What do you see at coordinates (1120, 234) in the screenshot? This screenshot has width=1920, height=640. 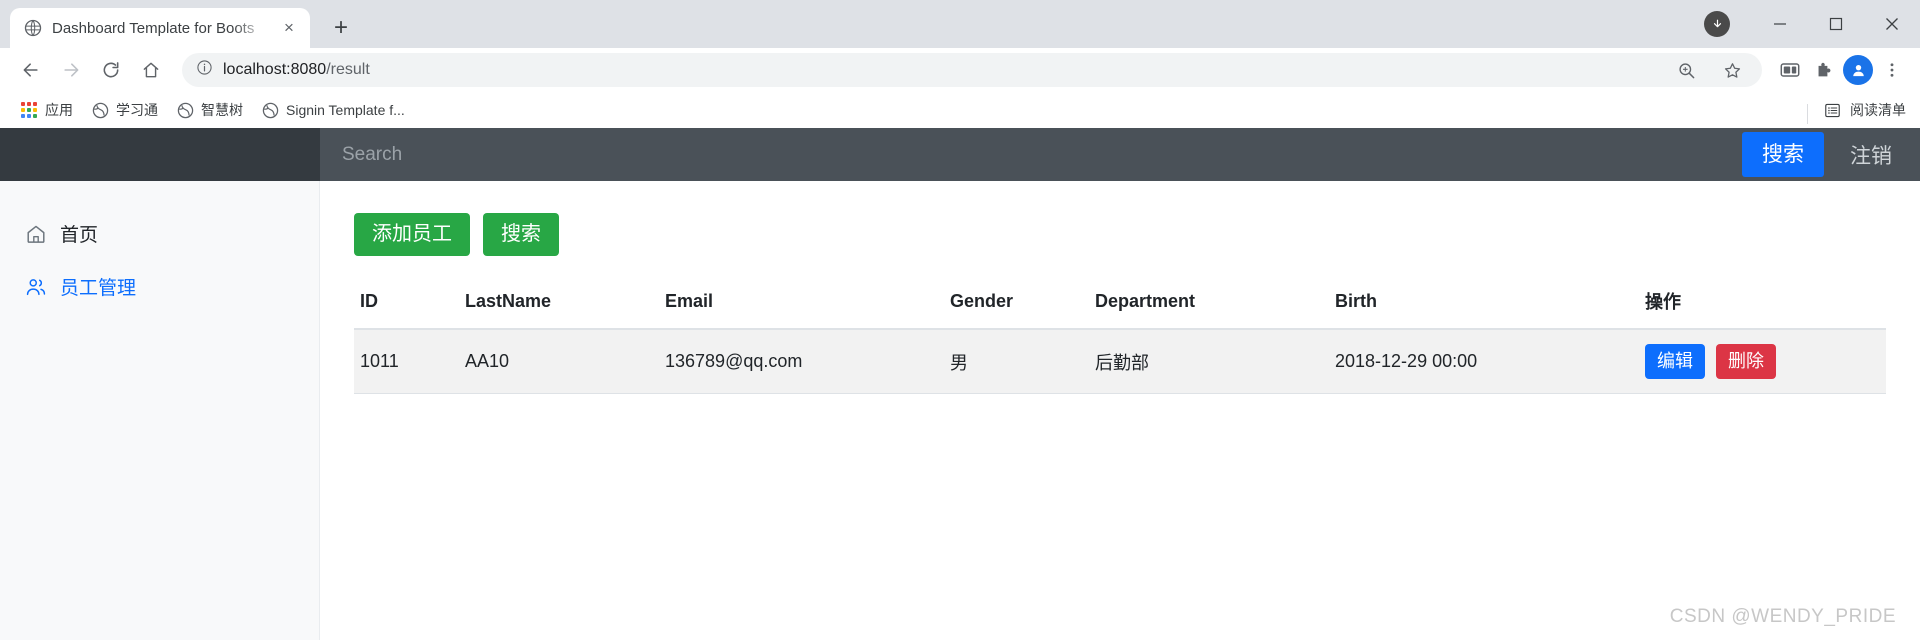 I see `action-toolbar: 添加员工 搜索` at bounding box center [1120, 234].